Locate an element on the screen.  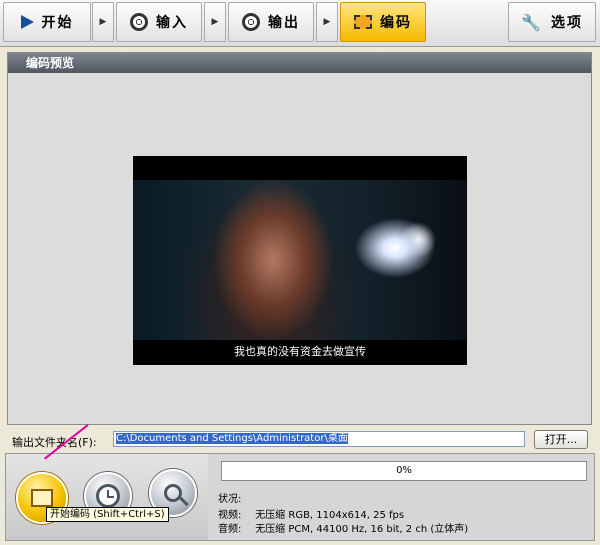
step-bar: 开始 ▶ 输入 ▶ 输出 ▶ 编码 🔧 选项 is located at coordinates (300, 23).